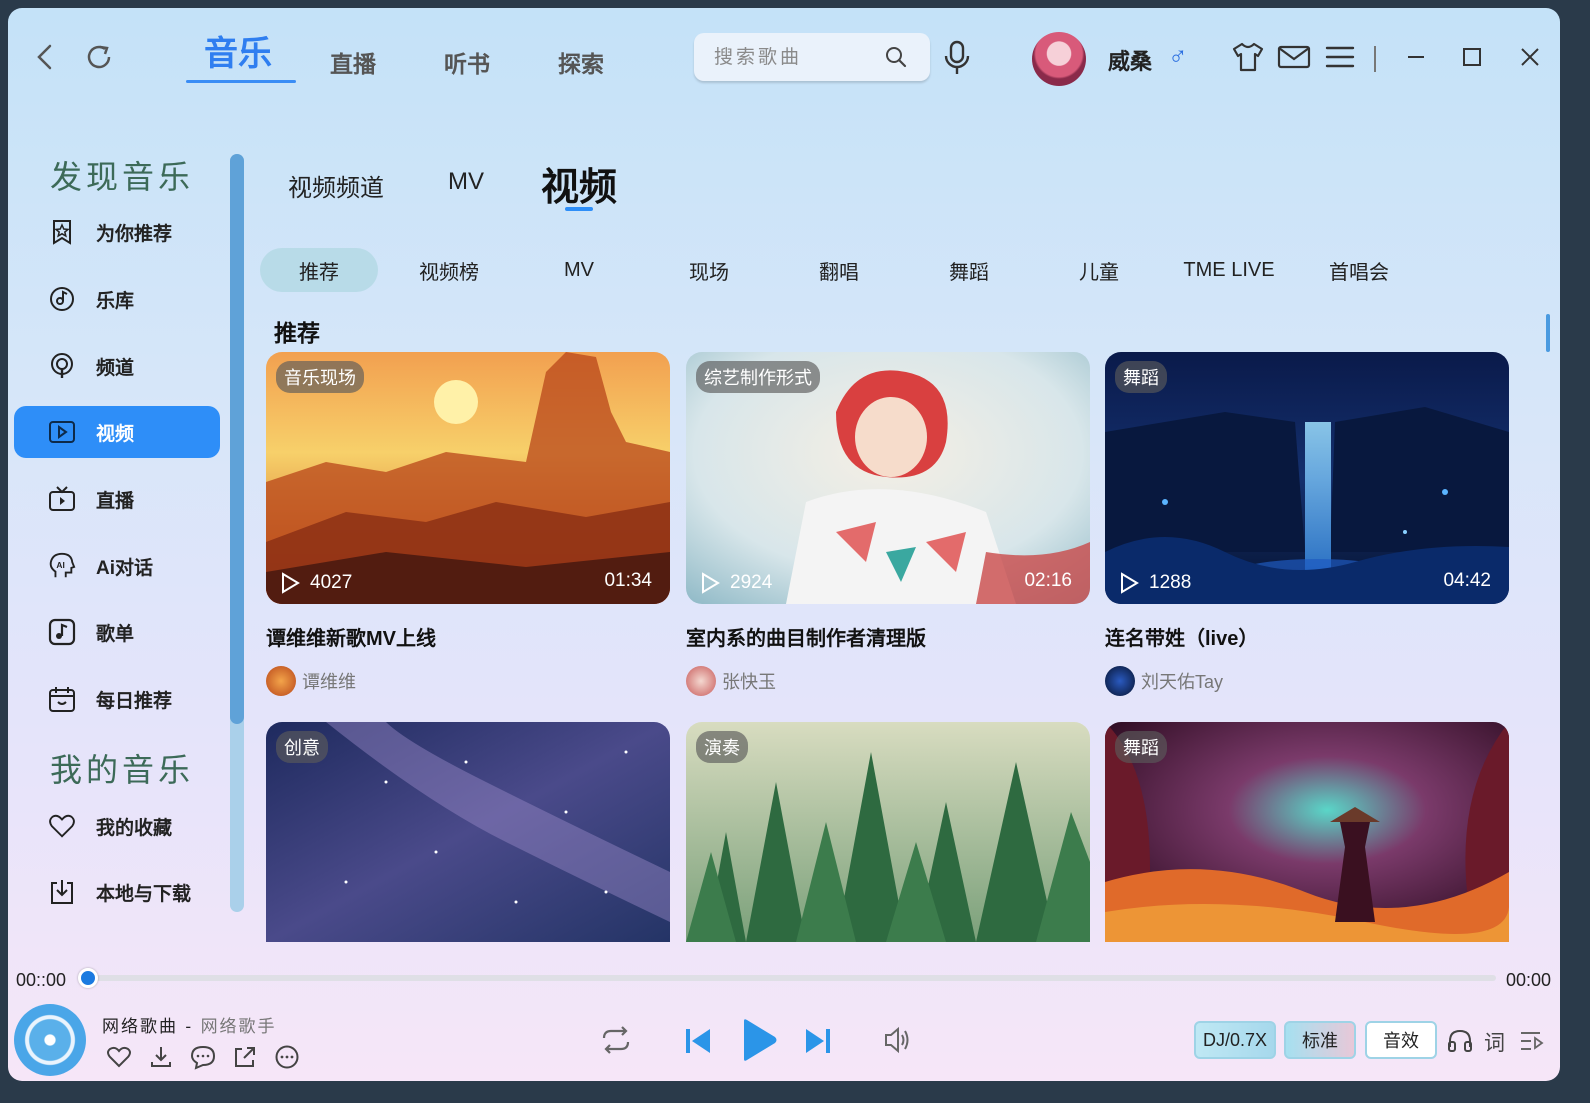 The height and width of the screenshot is (1103, 1590). What do you see at coordinates (62, 699) in the screenshot?
I see `calendar-icon` at bounding box center [62, 699].